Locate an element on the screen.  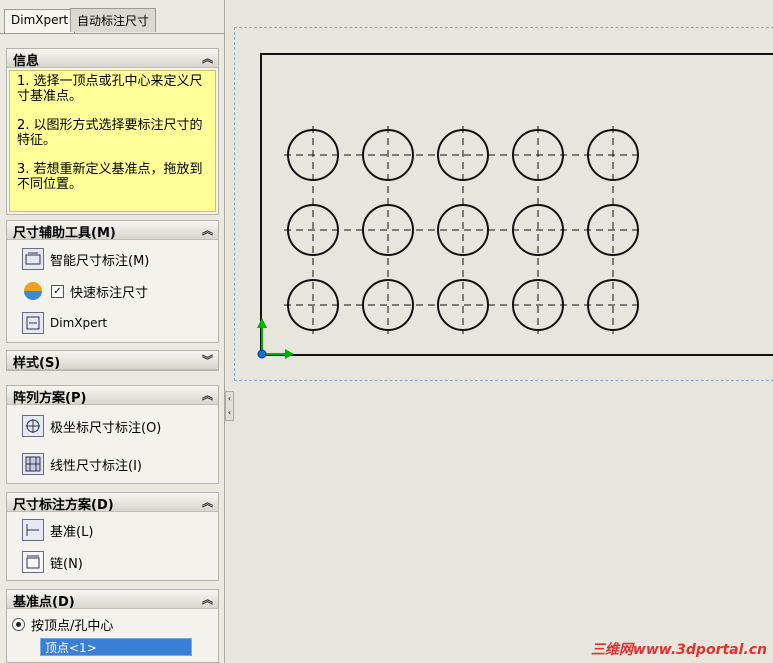
quick-dimension-checkbox: ✓ is located at coordinates (57, 291).